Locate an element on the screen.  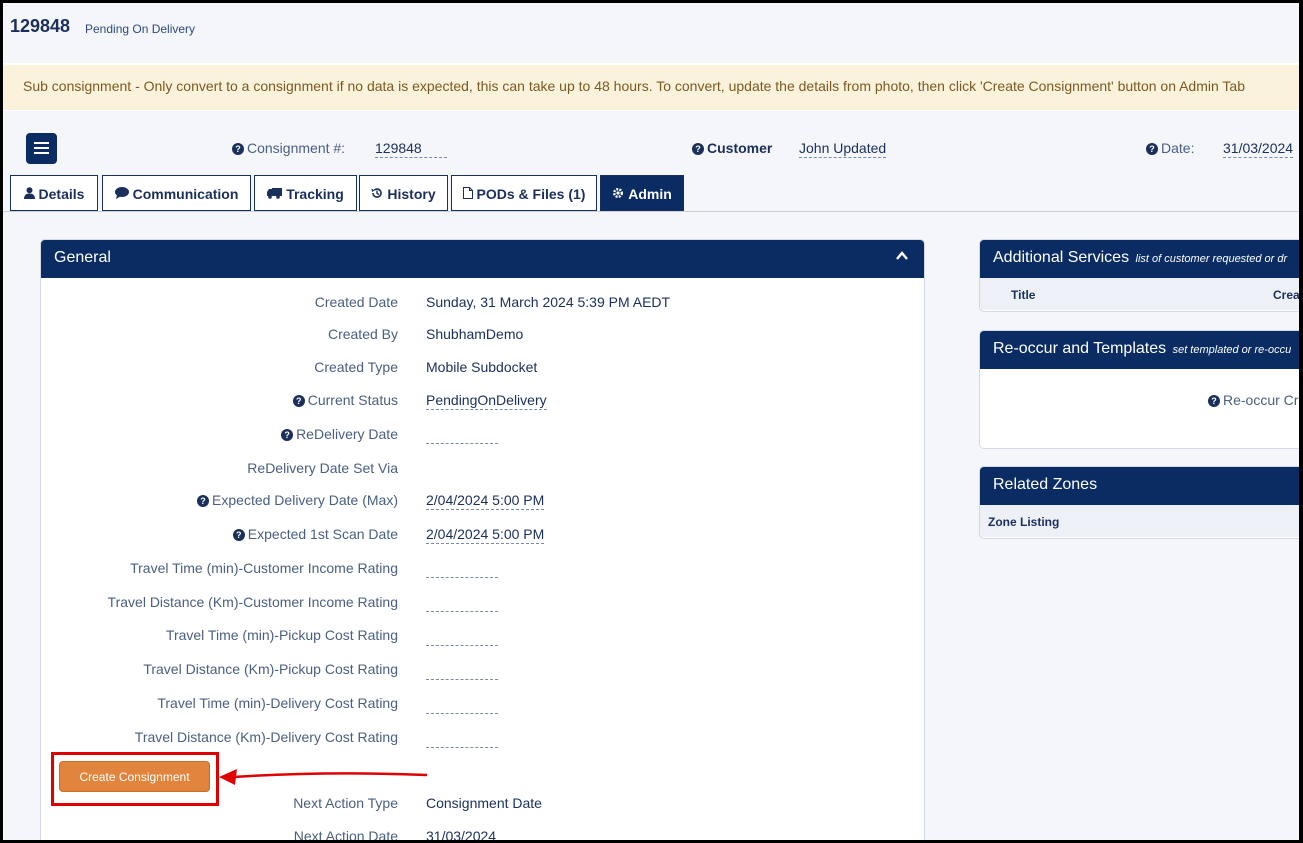
chat-icon is located at coordinates (121, 194).